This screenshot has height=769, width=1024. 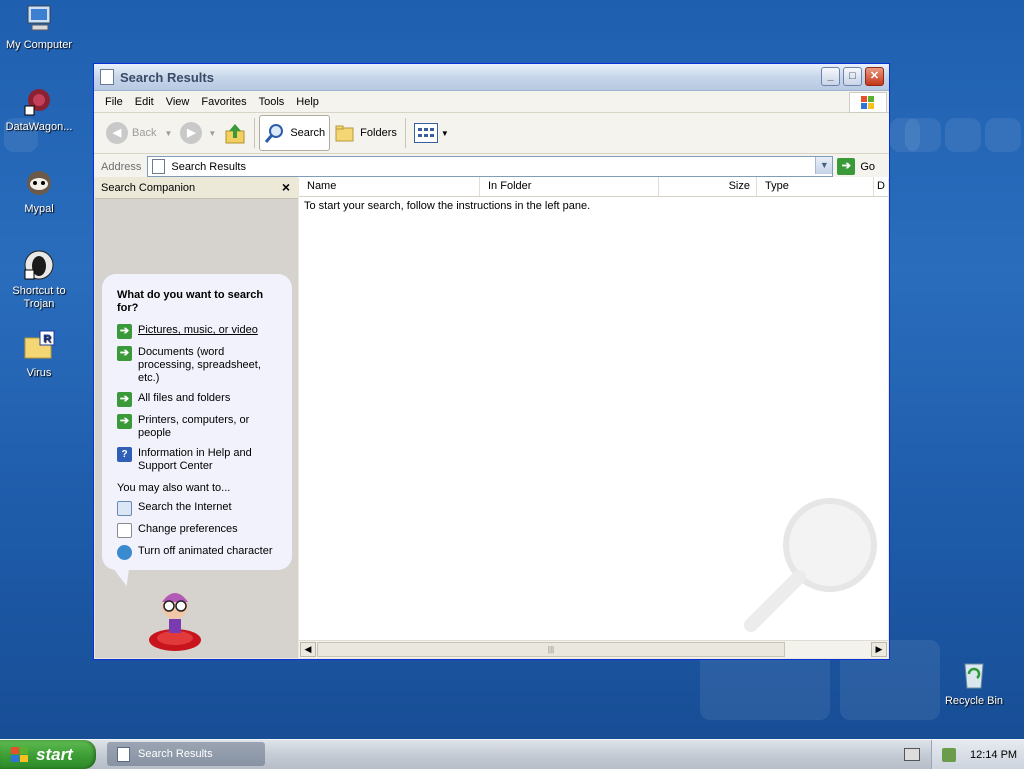 I want to click on go-arrow-icon: ➔, so click(x=846, y=166).